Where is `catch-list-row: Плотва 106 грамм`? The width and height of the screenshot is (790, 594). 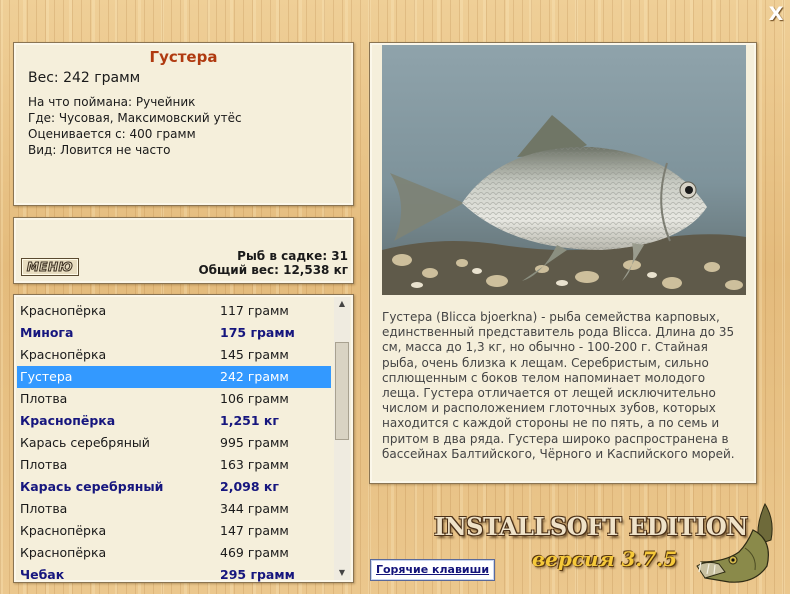 catch-list-row: Плотва 106 грамм is located at coordinates (174, 399).